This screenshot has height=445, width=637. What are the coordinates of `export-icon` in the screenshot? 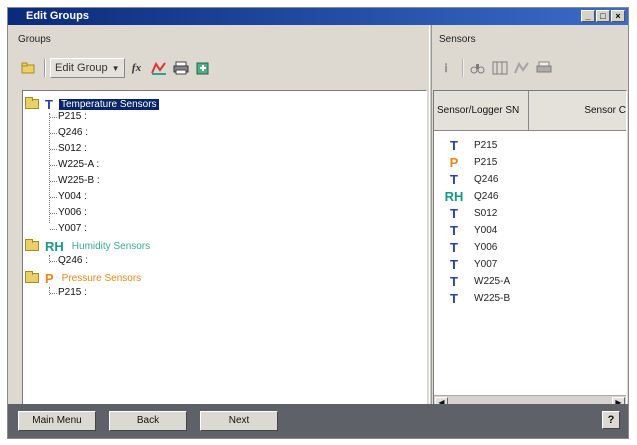 It's located at (203, 68).